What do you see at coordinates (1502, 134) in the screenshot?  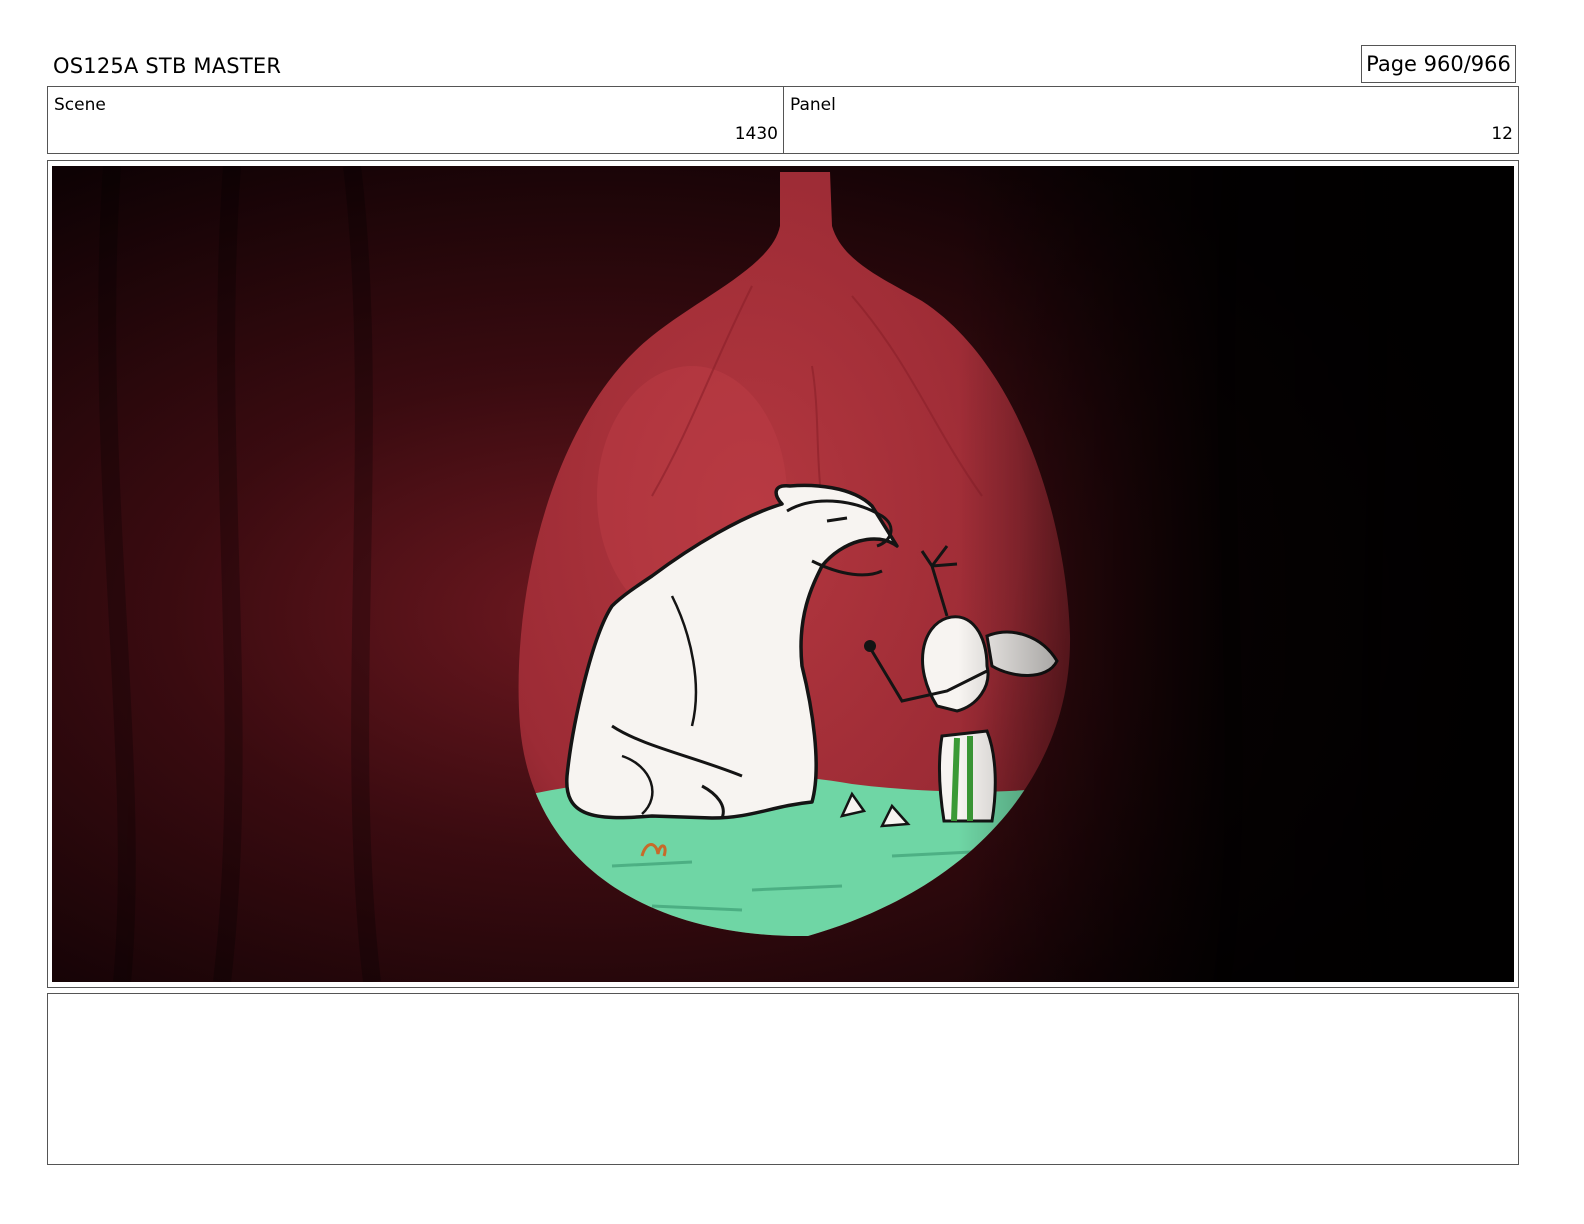 I see `panel-number: 12` at bounding box center [1502, 134].